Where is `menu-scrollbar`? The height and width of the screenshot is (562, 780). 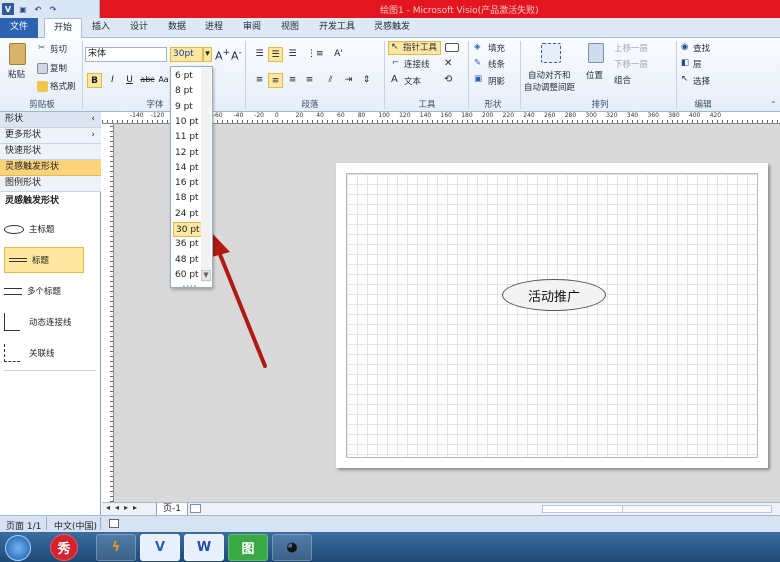 menu-scrollbar is located at coordinates (206, 175).